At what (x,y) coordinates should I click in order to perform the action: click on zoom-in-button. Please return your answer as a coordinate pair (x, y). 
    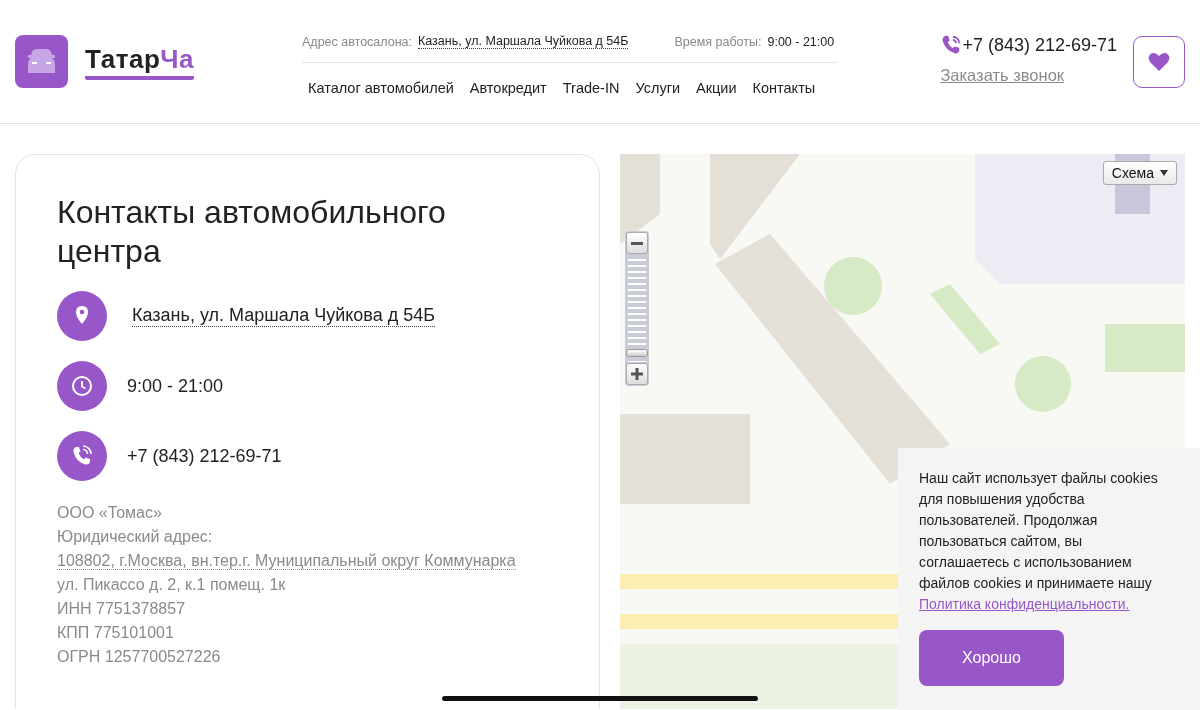
    Looking at the image, I should click on (637, 374).